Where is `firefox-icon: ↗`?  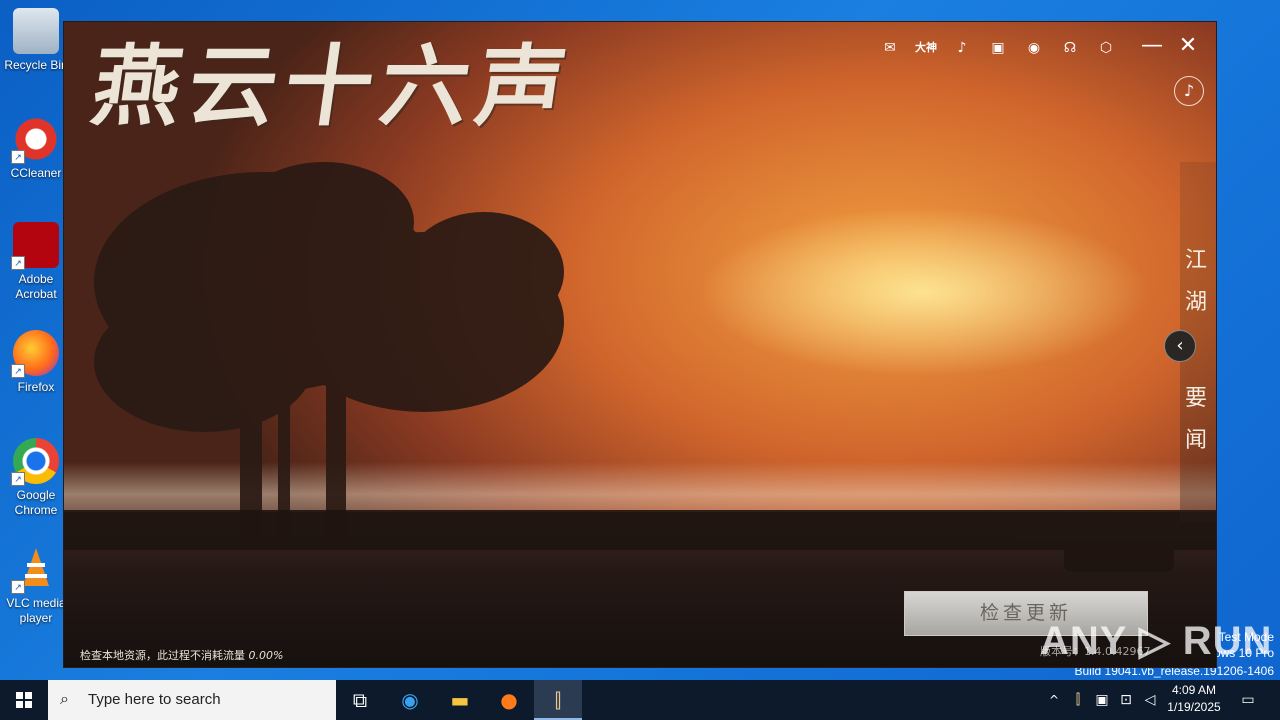
firefox-icon: ↗ is located at coordinates (35, 354).